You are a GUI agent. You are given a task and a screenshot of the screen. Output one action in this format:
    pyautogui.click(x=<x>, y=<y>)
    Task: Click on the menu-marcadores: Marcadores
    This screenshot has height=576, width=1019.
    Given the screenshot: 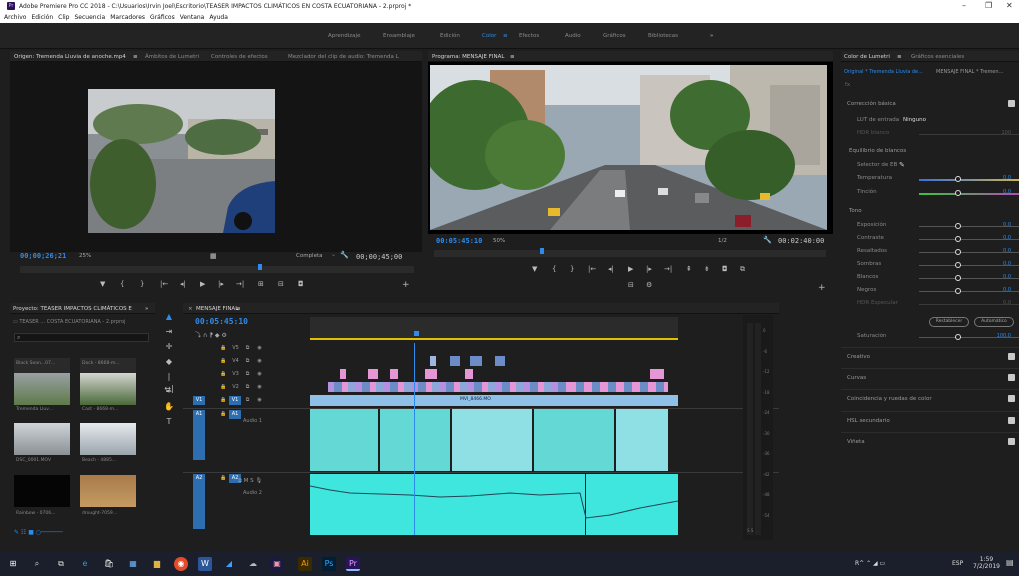 What is the action you would take?
    pyautogui.click(x=127, y=17)
    